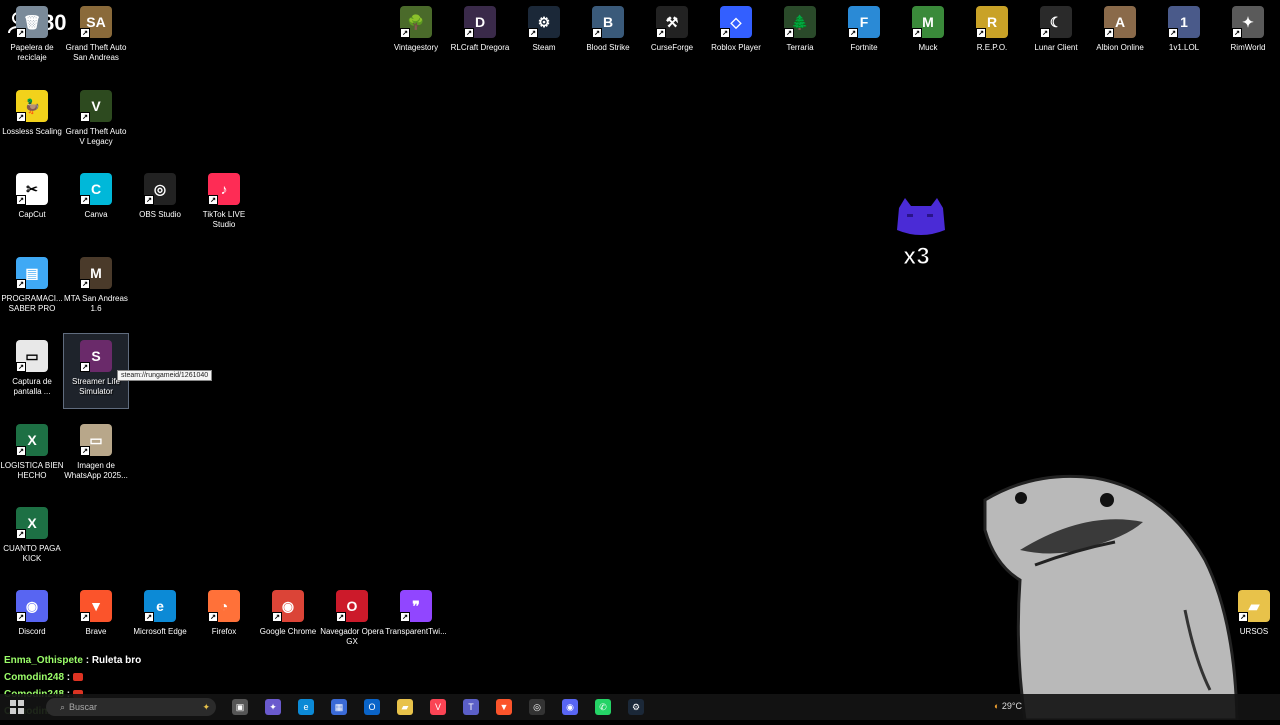  Describe the element at coordinates (72, 677) in the screenshot. I see `chat-message: Comodin248 :` at that location.